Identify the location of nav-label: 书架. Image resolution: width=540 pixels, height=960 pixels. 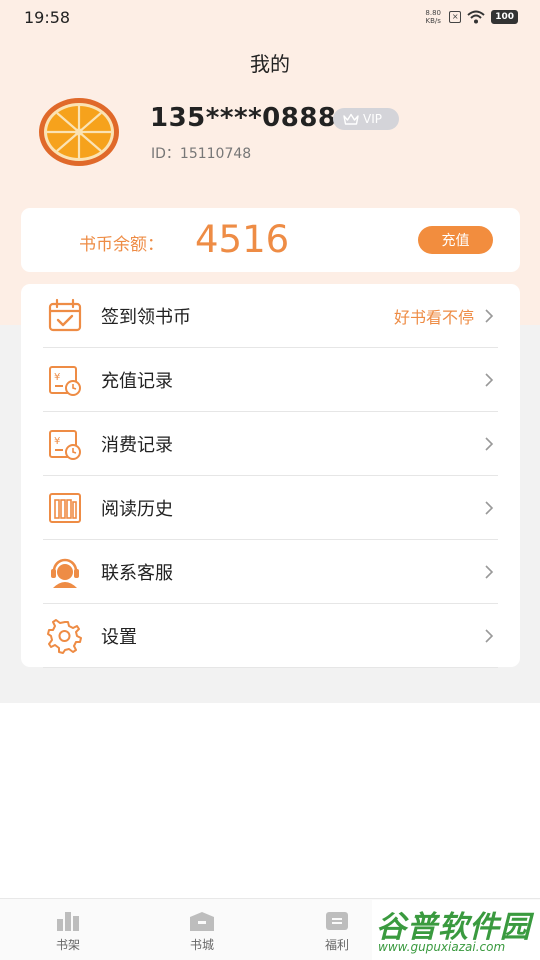
(67, 945).